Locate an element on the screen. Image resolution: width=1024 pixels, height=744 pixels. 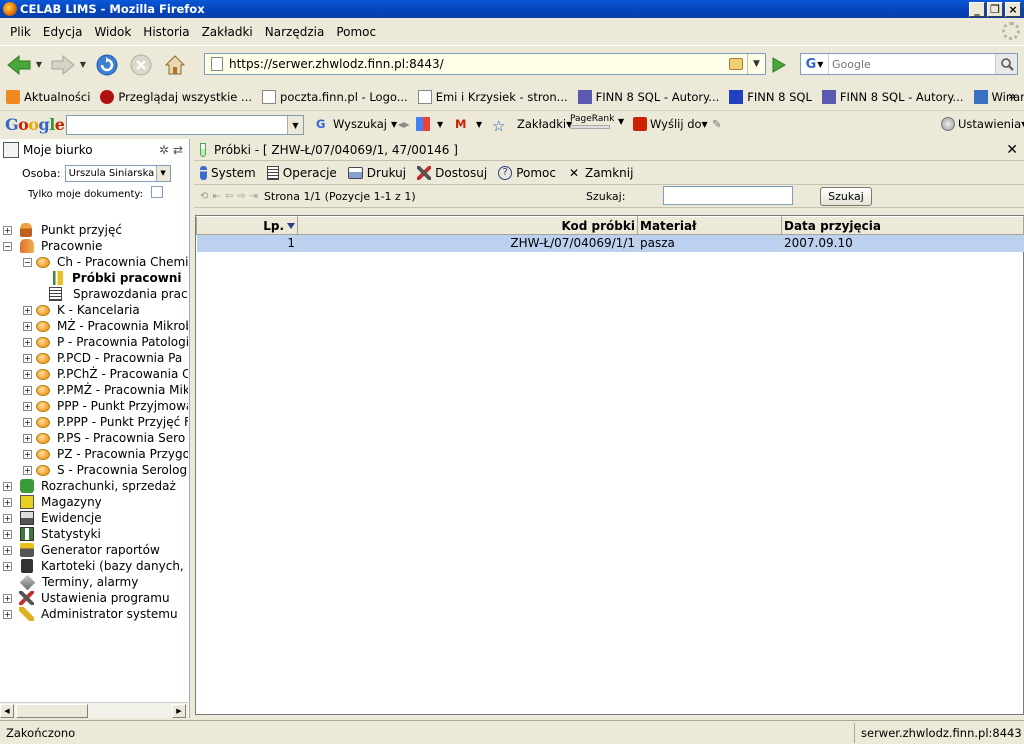
chevron-down-icon: ▼ is located at coordinates (295, 125).